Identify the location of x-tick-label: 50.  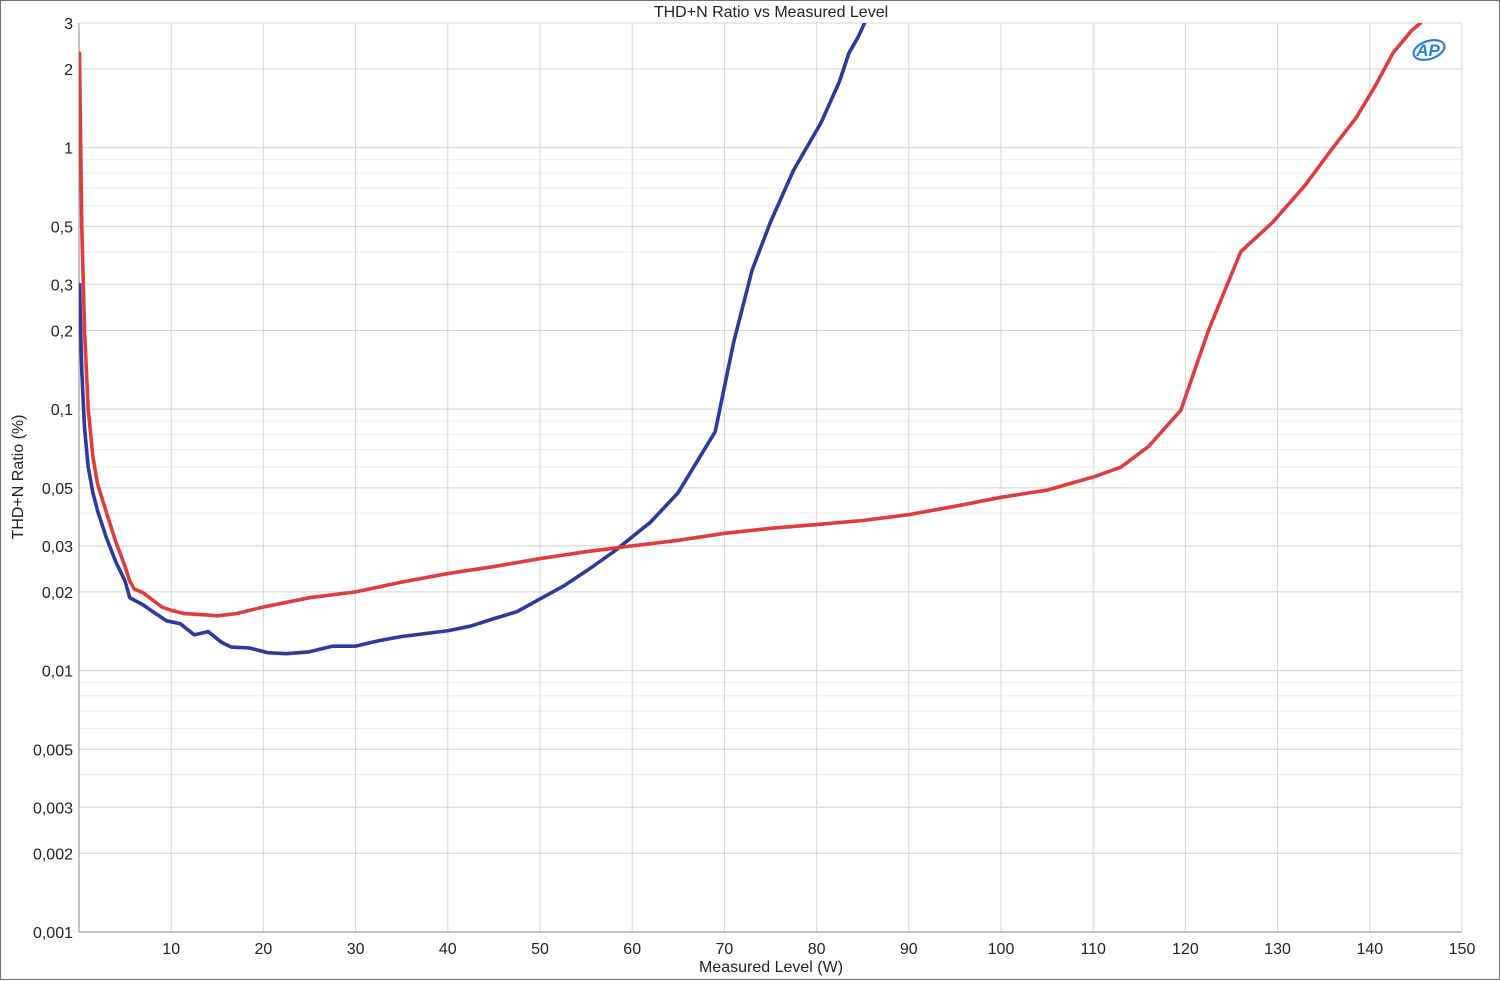
(540, 949).